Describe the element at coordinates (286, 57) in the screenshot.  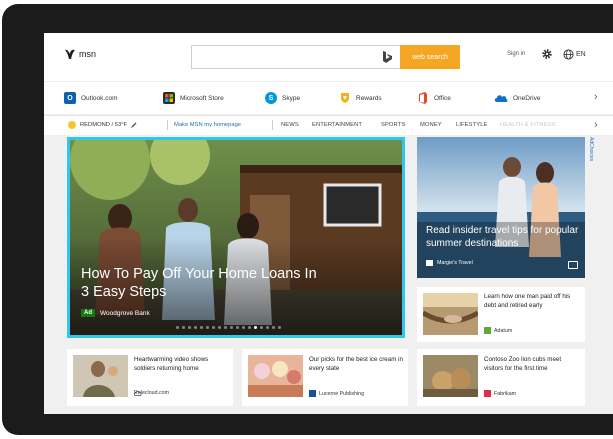
I see `search-input` at that location.